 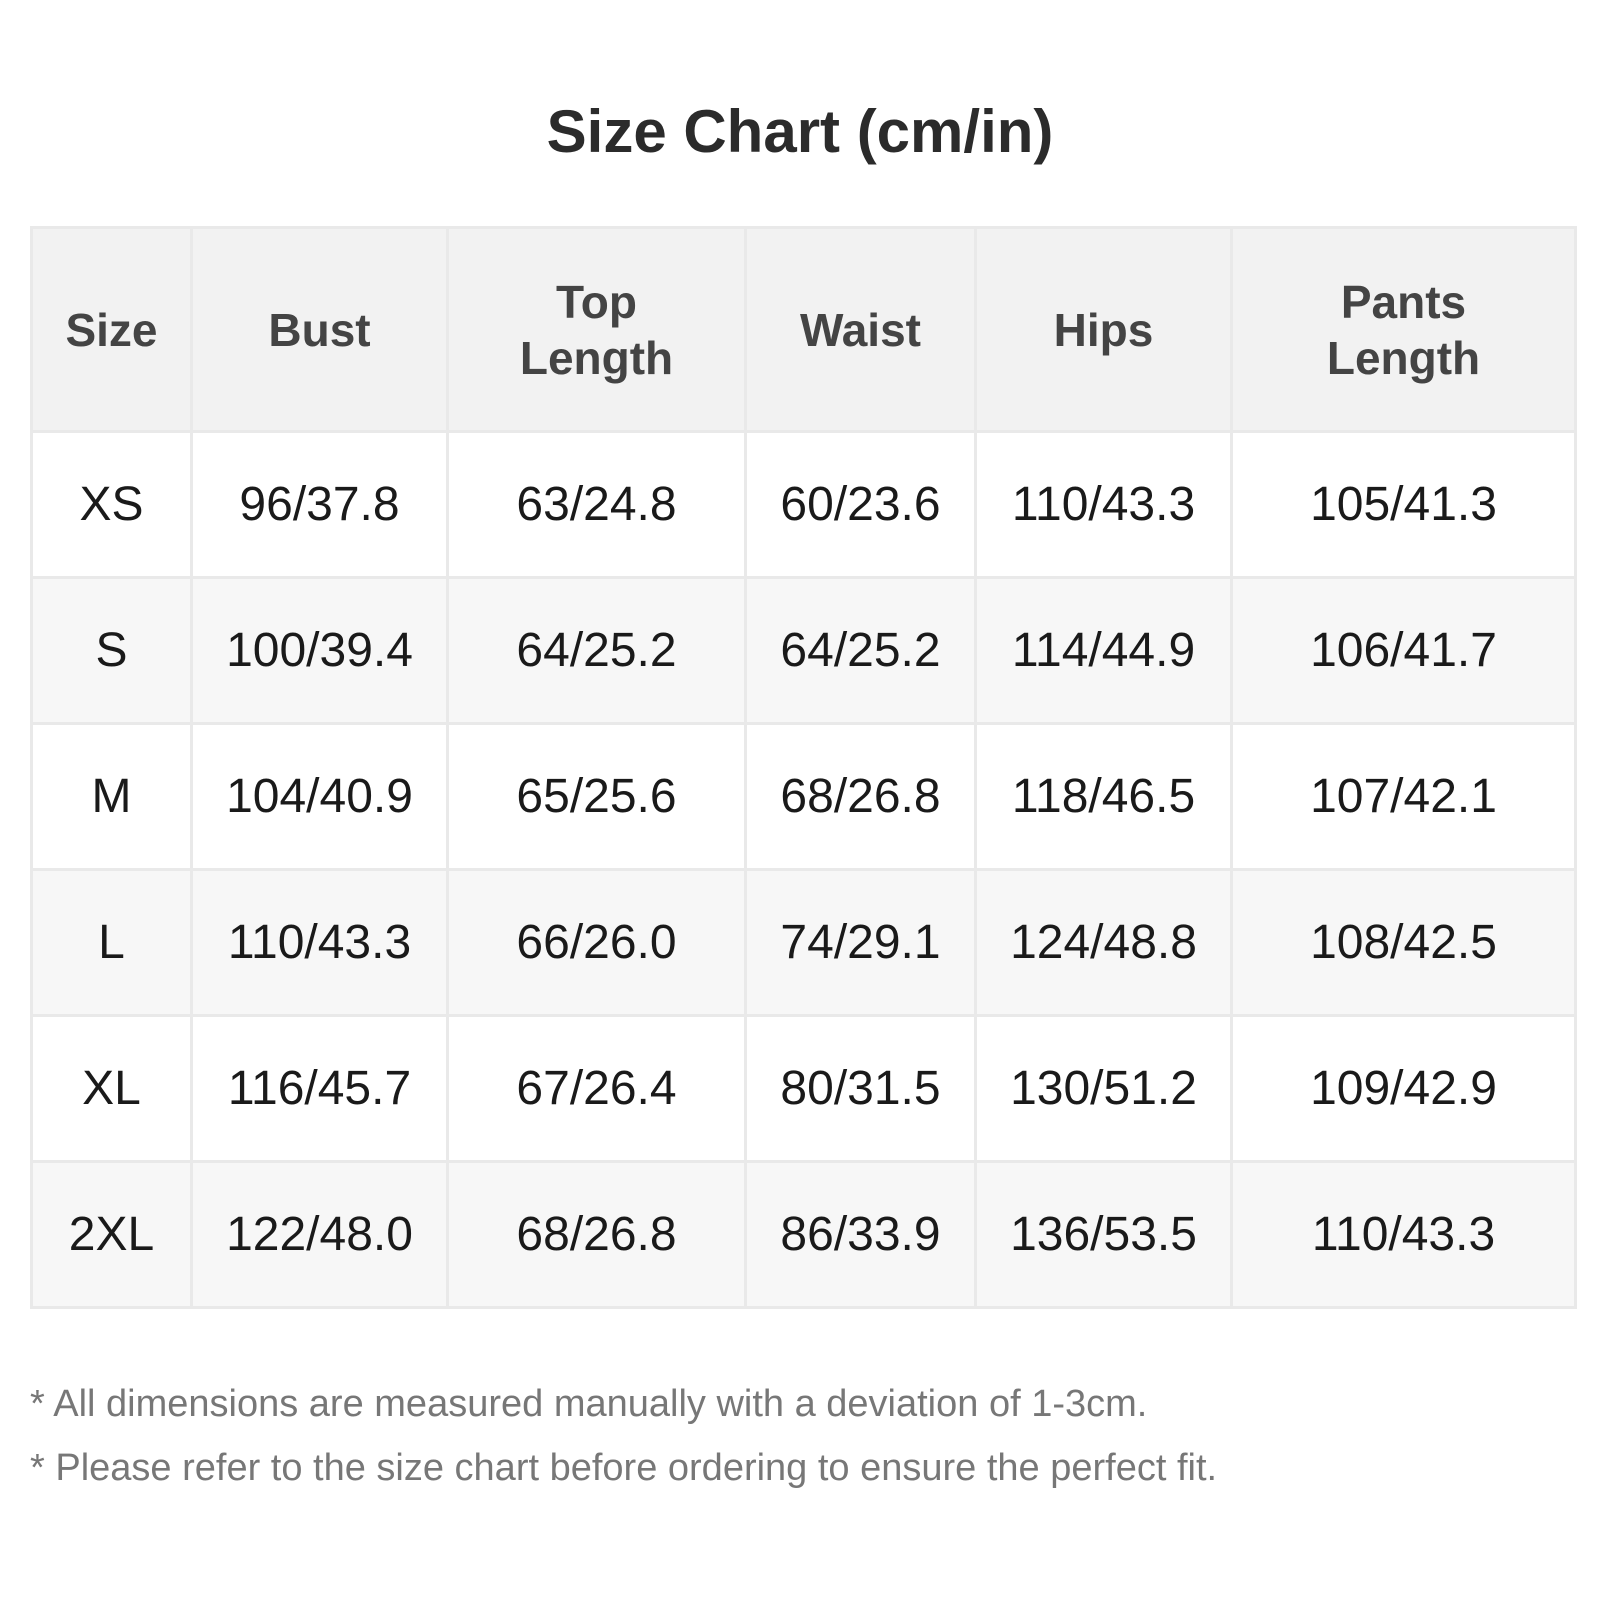 What do you see at coordinates (1103, 504) in the screenshot?
I see `cell-hips: 110/43.3` at bounding box center [1103, 504].